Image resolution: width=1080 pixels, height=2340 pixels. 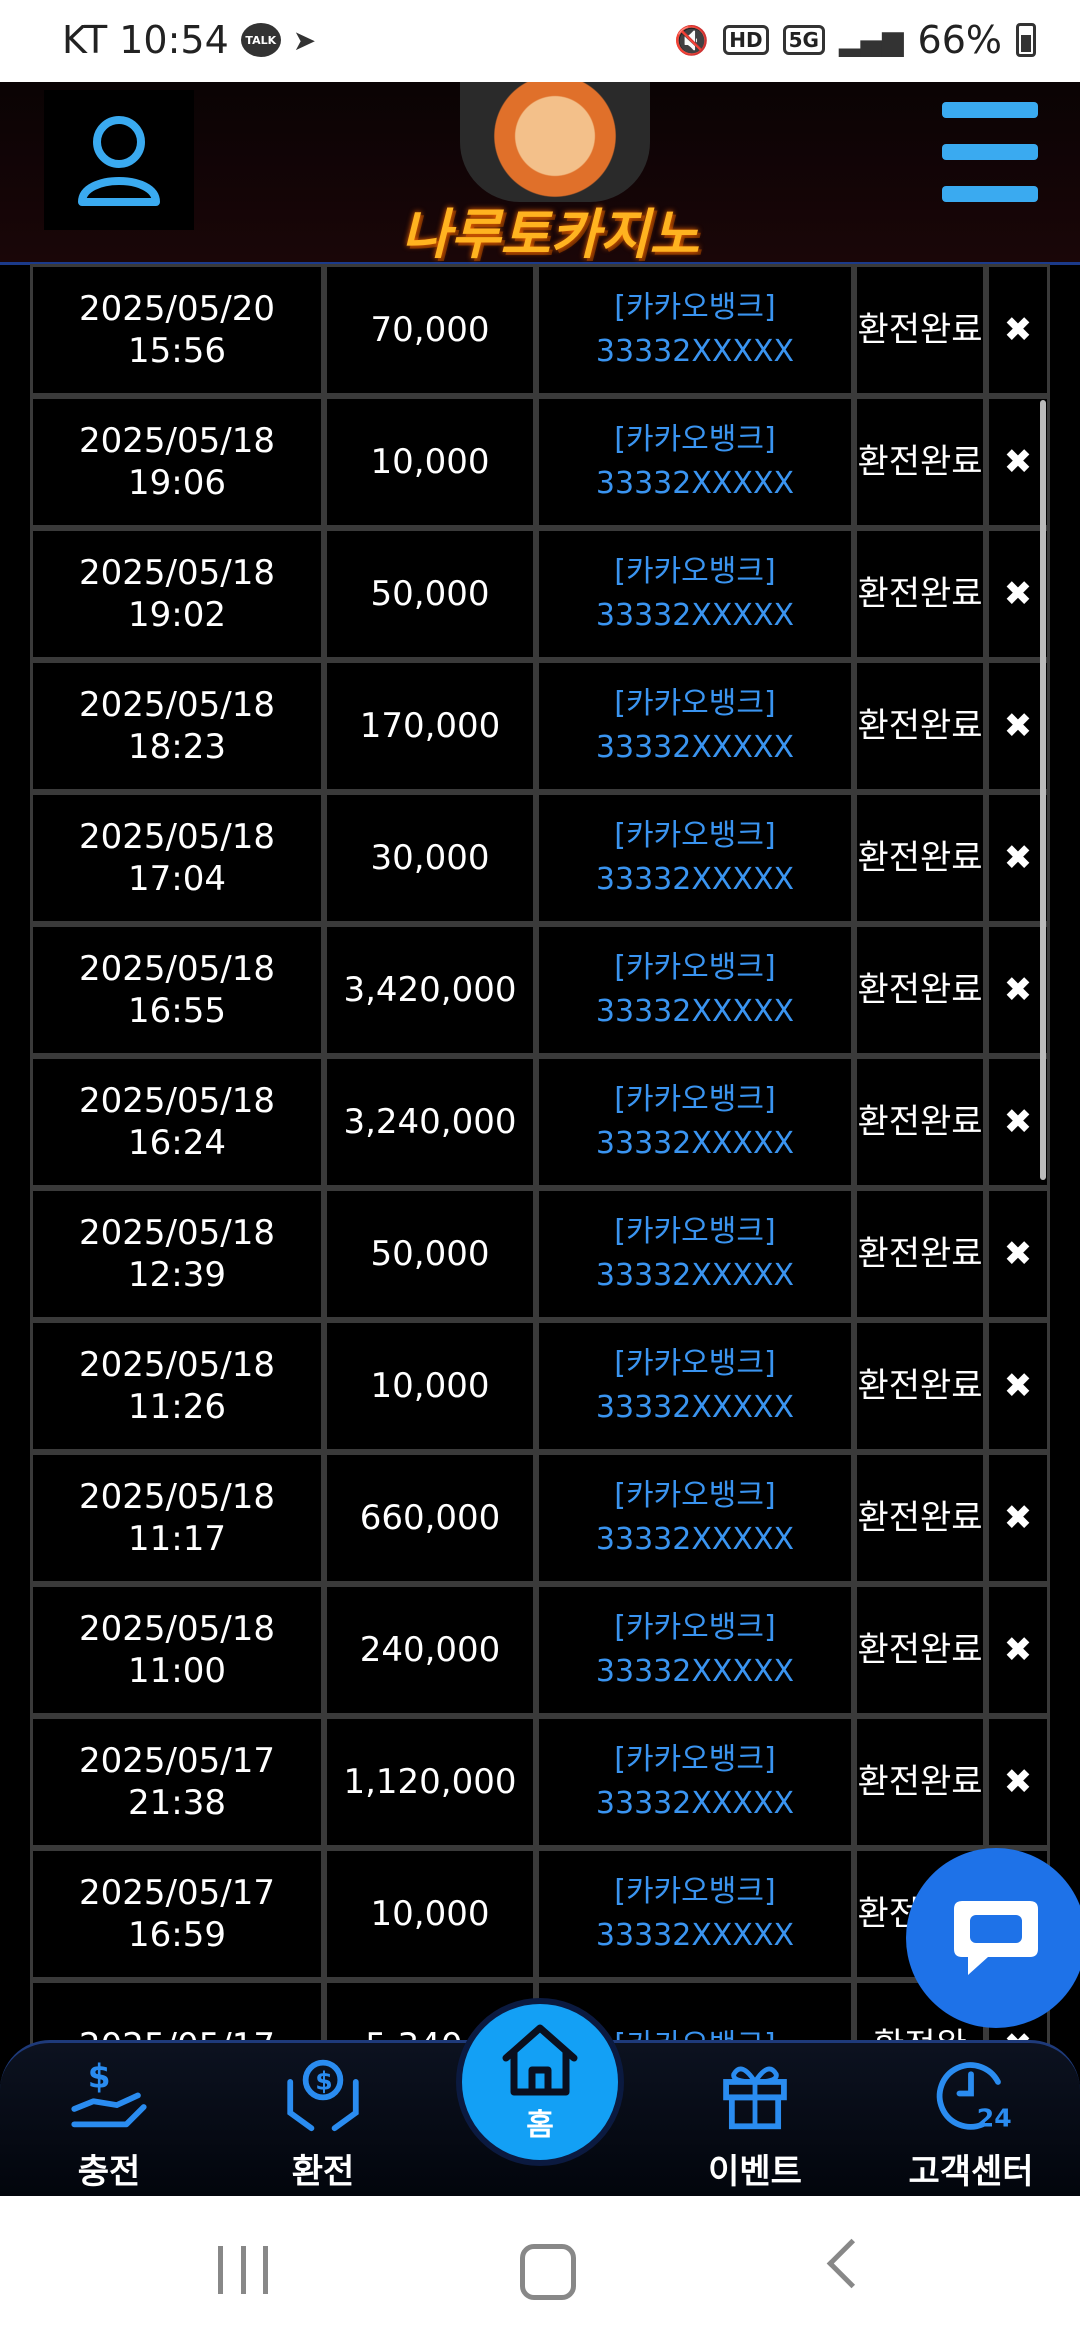 What do you see at coordinates (540, 41) in the screenshot?
I see `status-bar: KT 10:54 TALK ➤ 🔇 HD 5G ▂▄▆ 66%` at bounding box center [540, 41].